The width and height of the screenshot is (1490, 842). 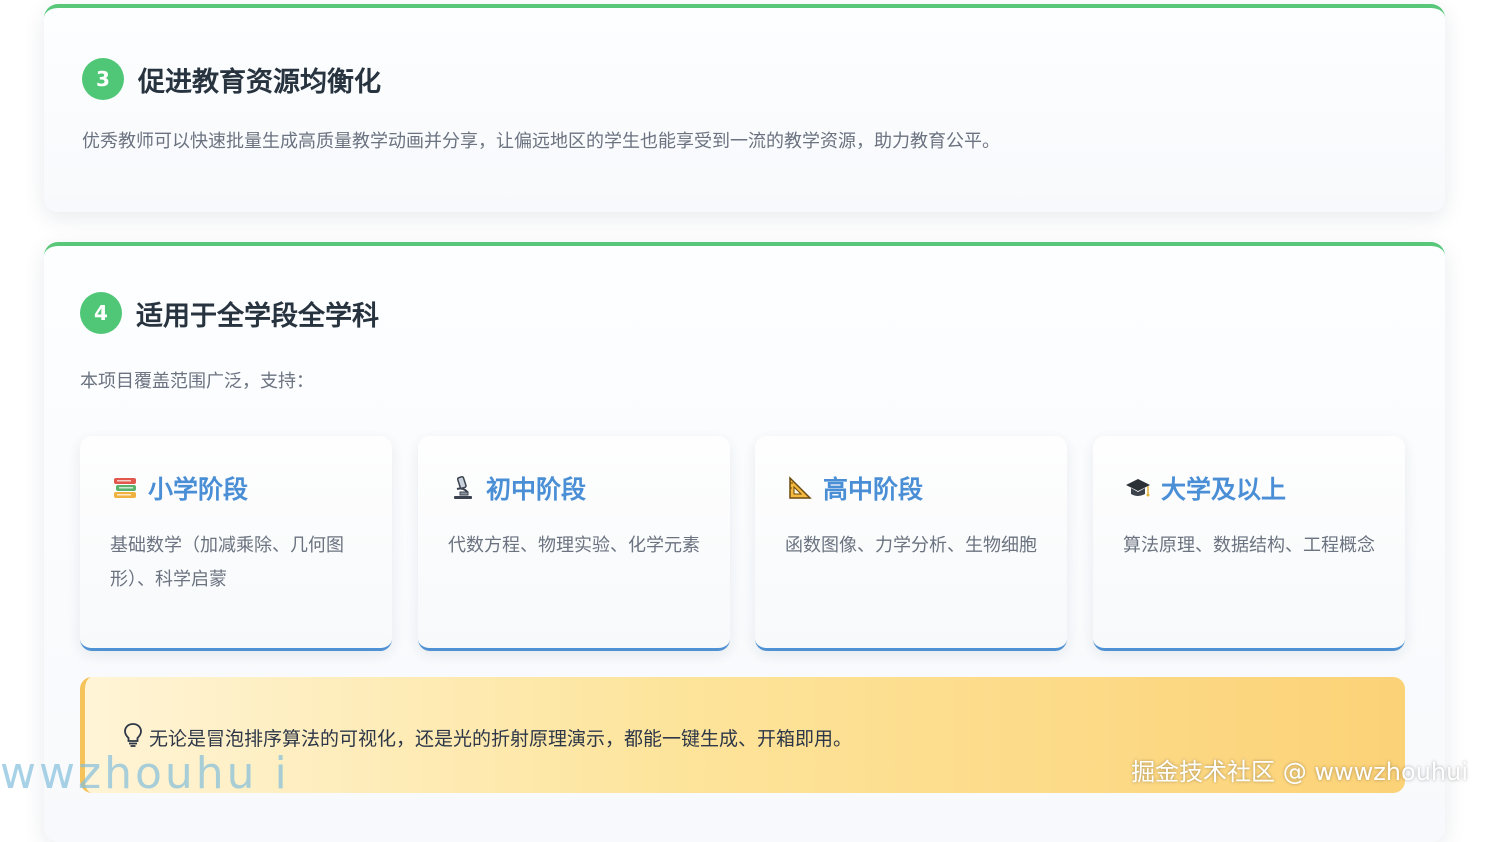 I want to click on level-title: 大学及以上, so click(x=1224, y=489).